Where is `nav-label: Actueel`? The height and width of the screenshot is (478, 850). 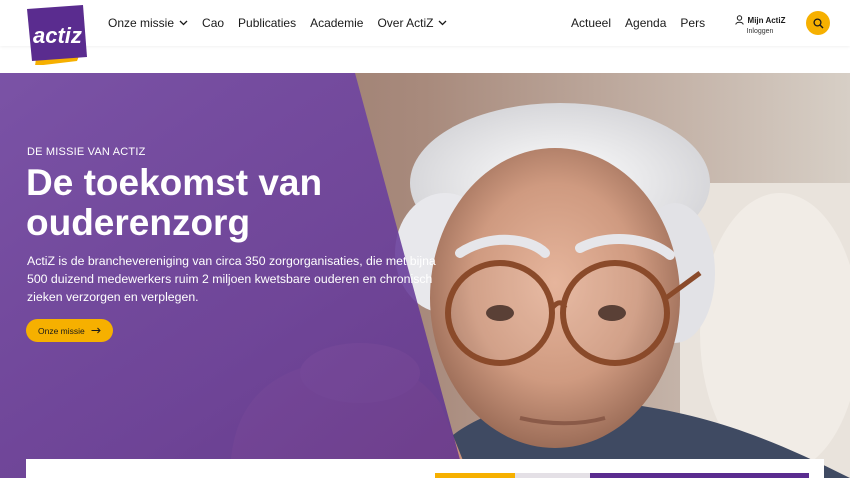
nav-label: Actueel is located at coordinates (591, 23).